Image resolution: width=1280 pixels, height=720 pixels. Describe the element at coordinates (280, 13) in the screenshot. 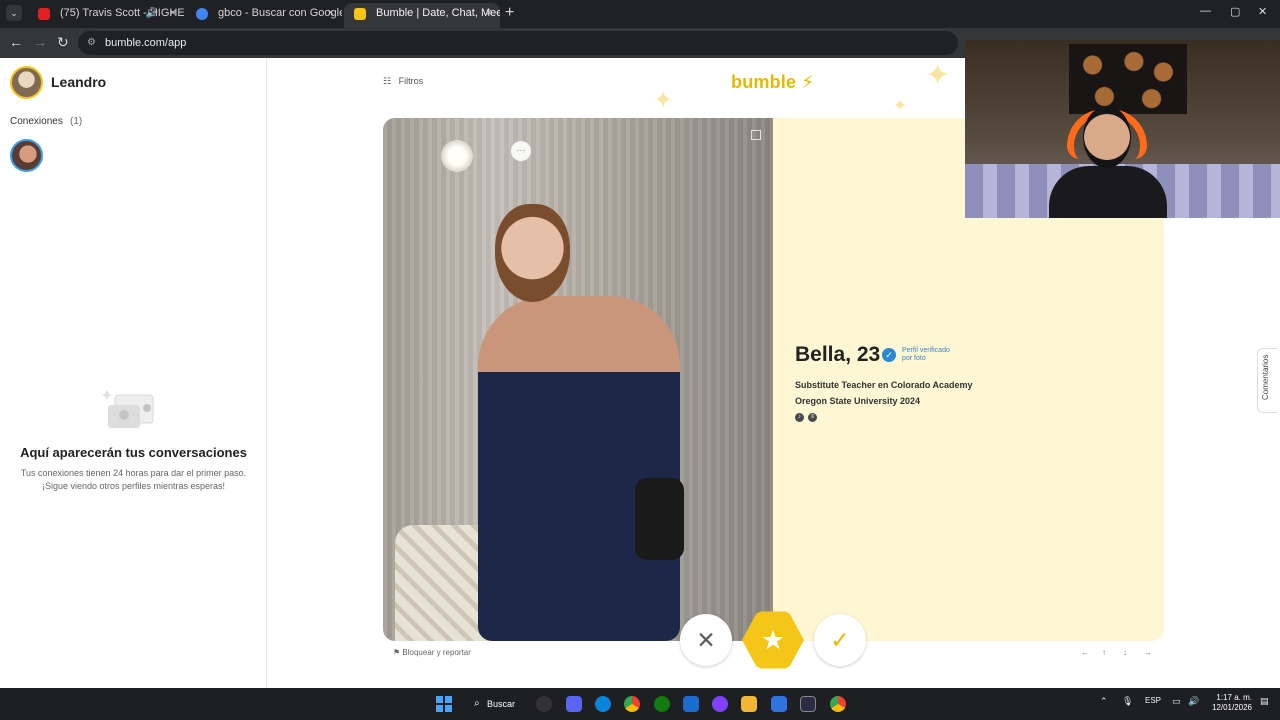

I see `tab-google-title: gbco - Buscar con Google` at that location.